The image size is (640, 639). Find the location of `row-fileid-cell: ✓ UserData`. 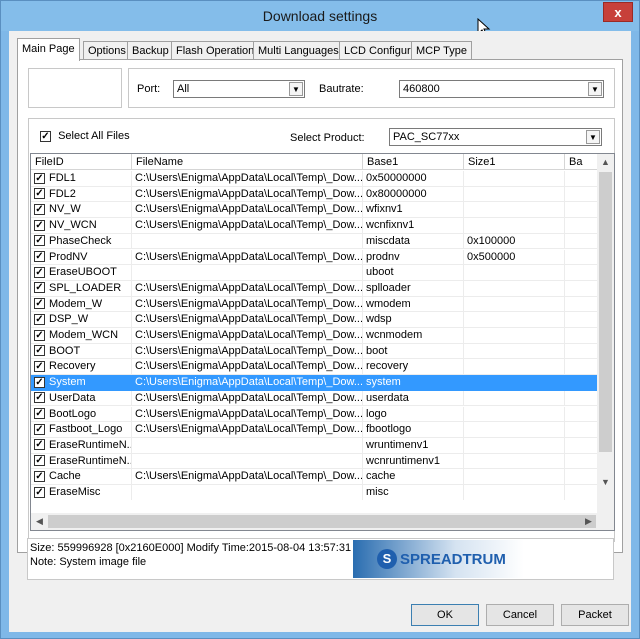

row-fileid-cell: ✓ UserData is located at coordinates (81, 398).